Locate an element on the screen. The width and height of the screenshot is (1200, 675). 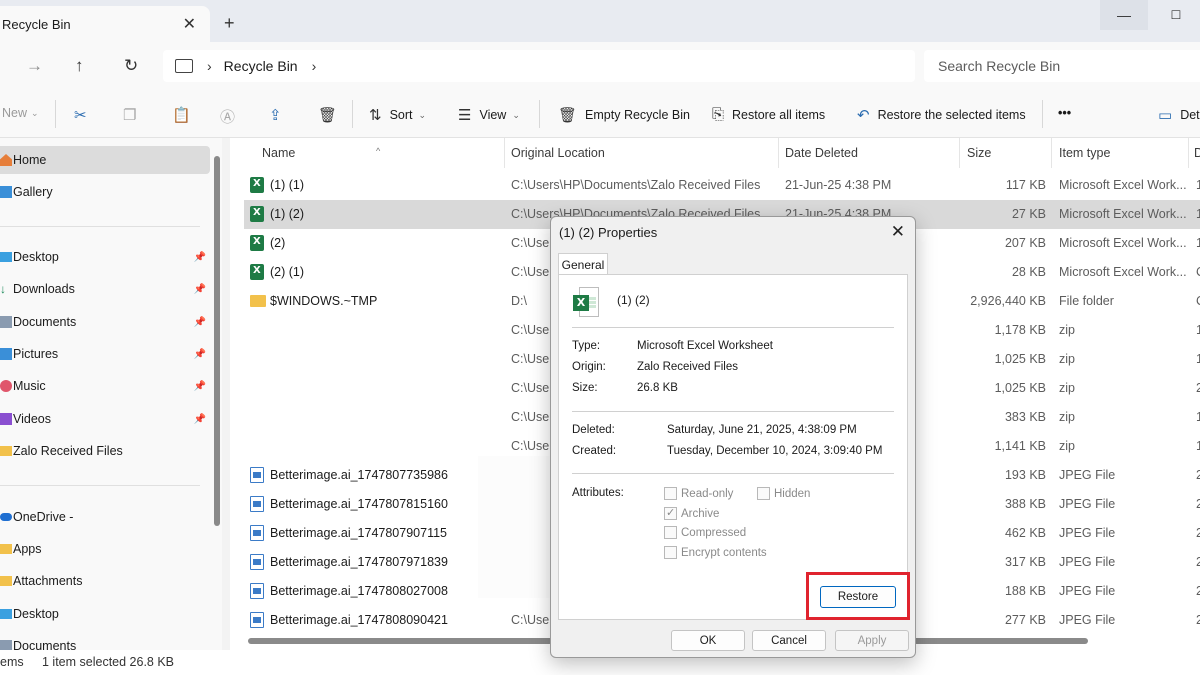
hidden-checkbox: Hidden is located at coordinates (783, 493).